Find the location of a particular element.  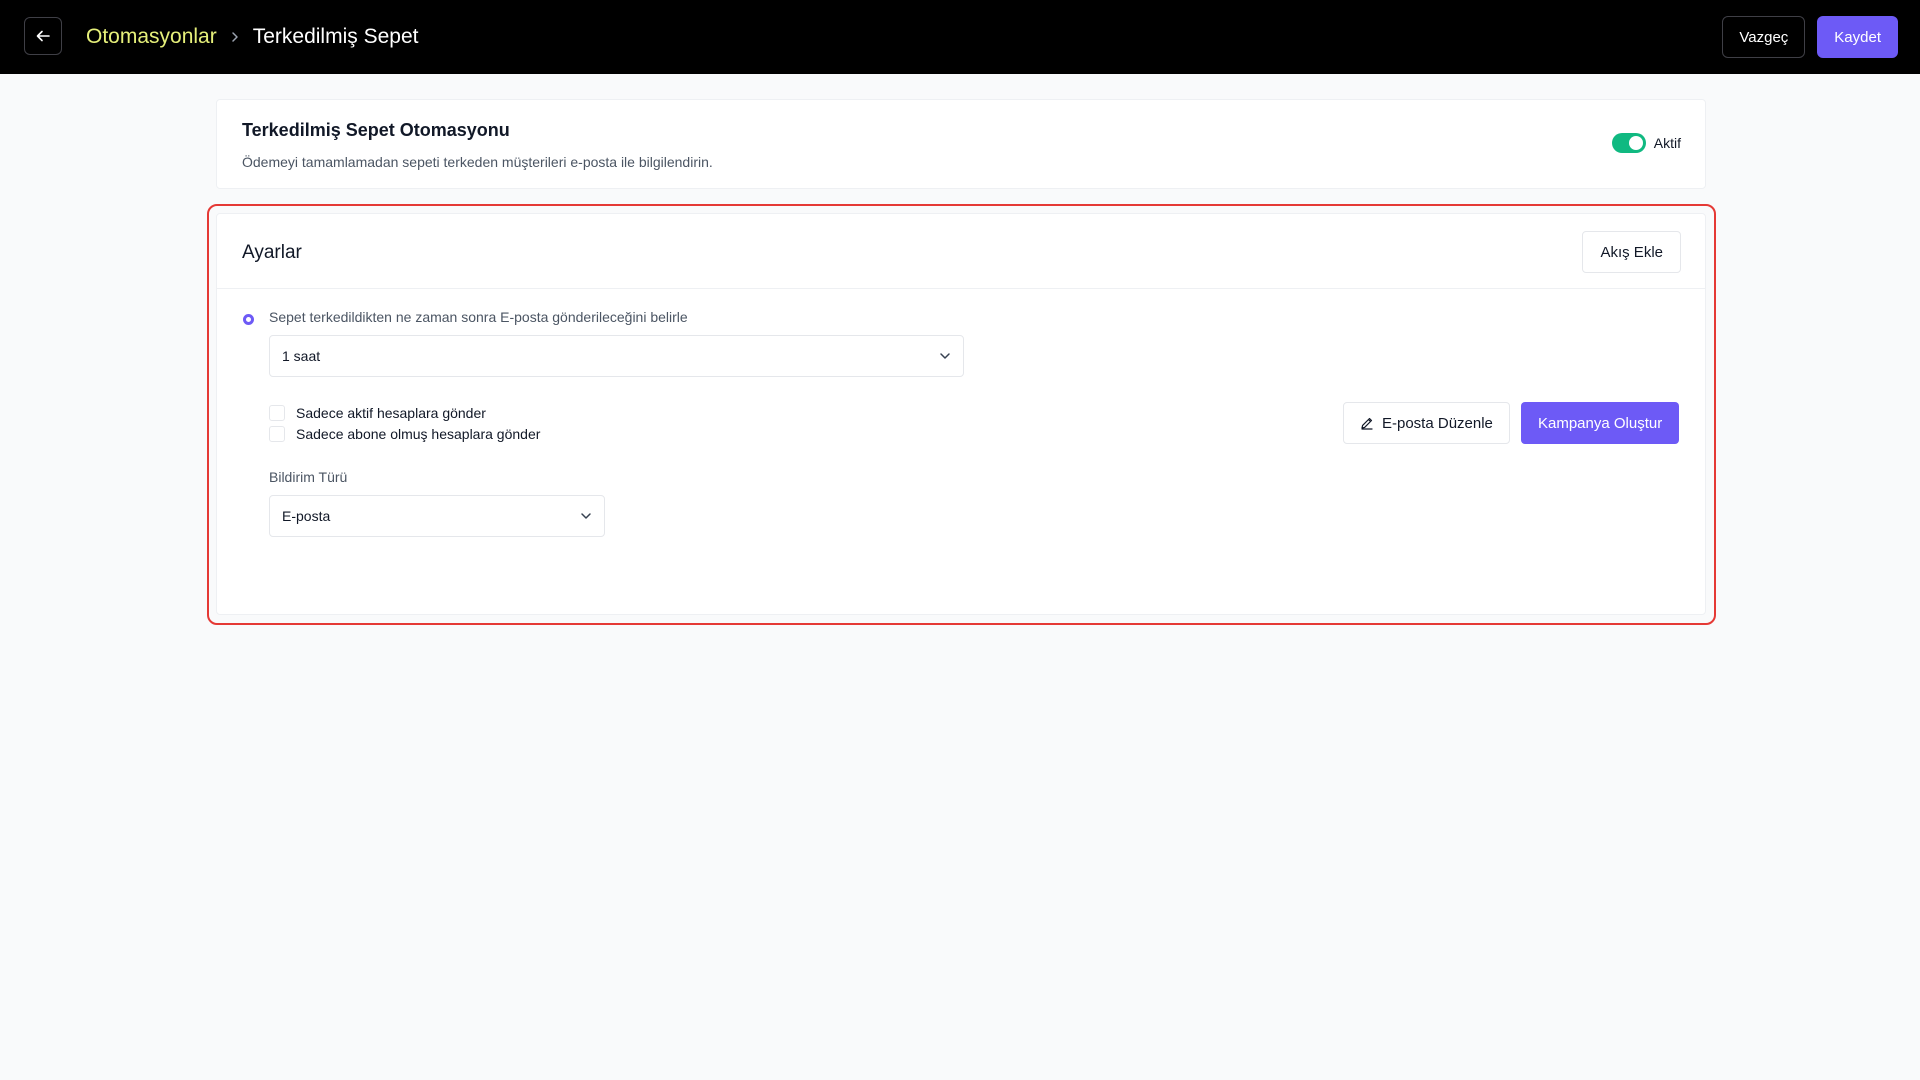

breadcrumb-automations-link: Otomasyonlar is located at coordinates (151, 37).